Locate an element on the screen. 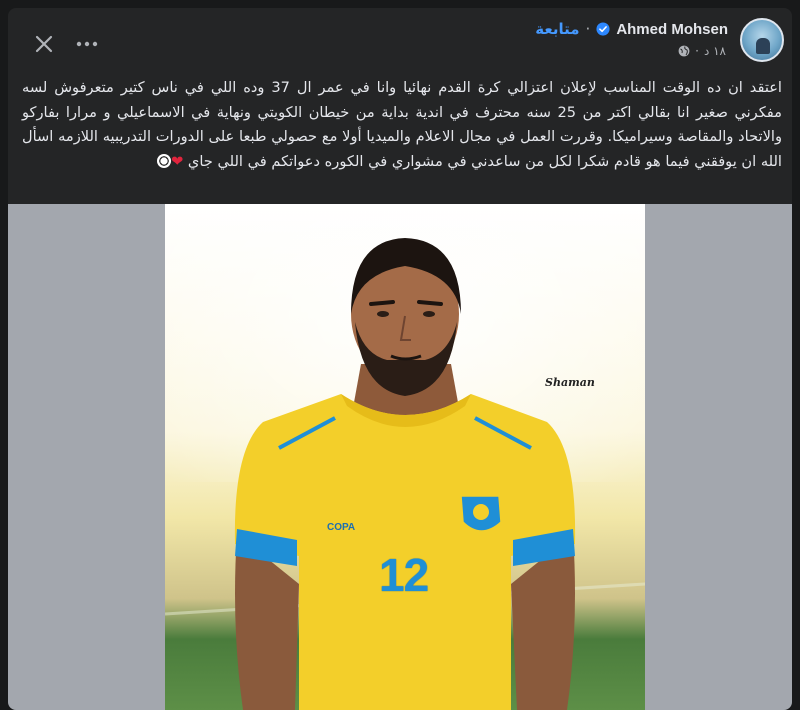 The image size is (800, 710). more-options-icon is located at coordinates (87, 44).